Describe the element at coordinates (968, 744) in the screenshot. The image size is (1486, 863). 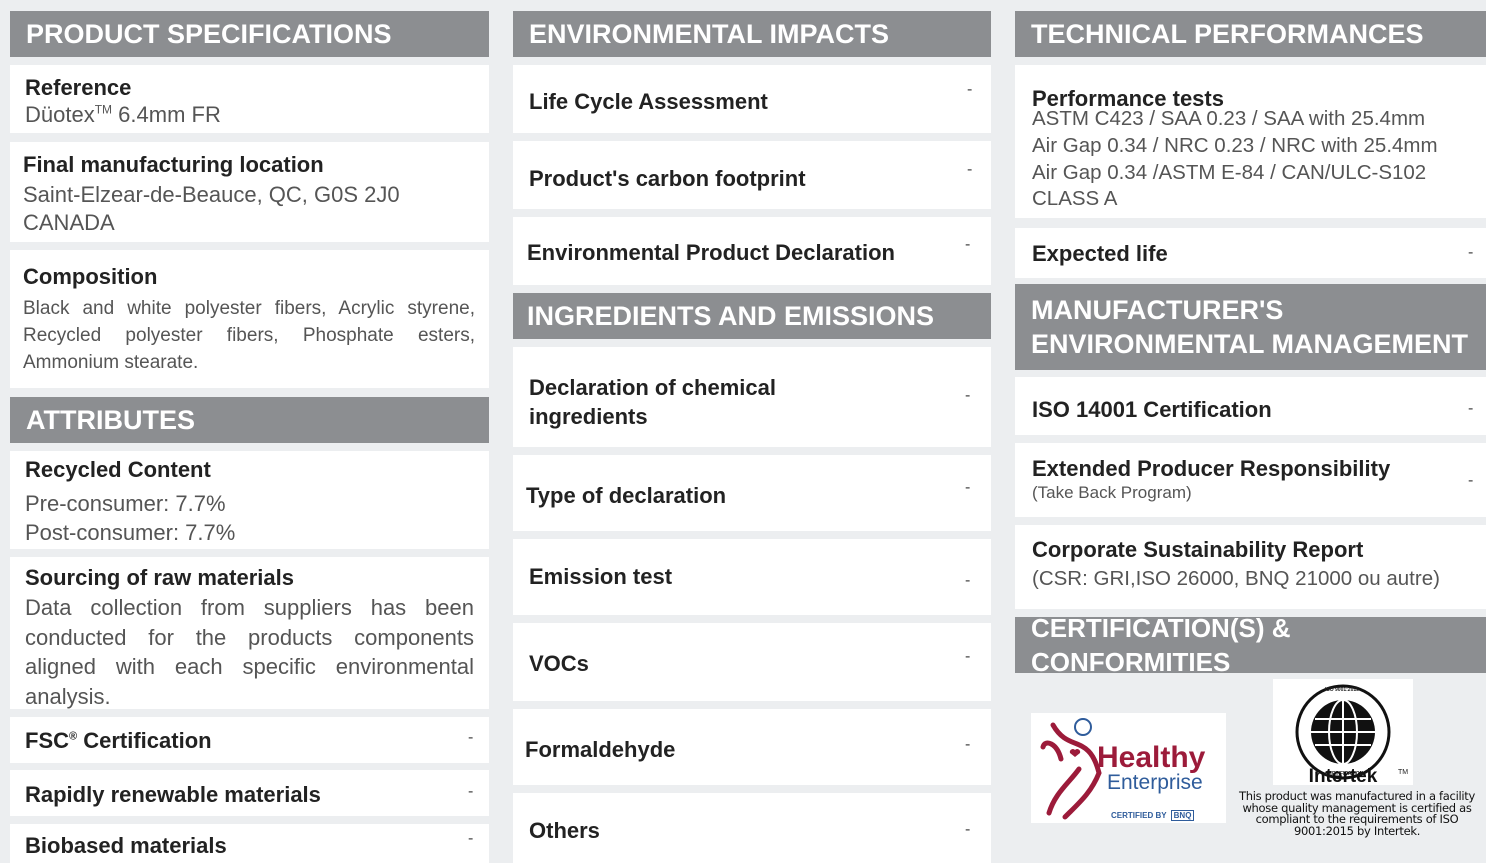
I see `formaldehyde-value: -` at that location.